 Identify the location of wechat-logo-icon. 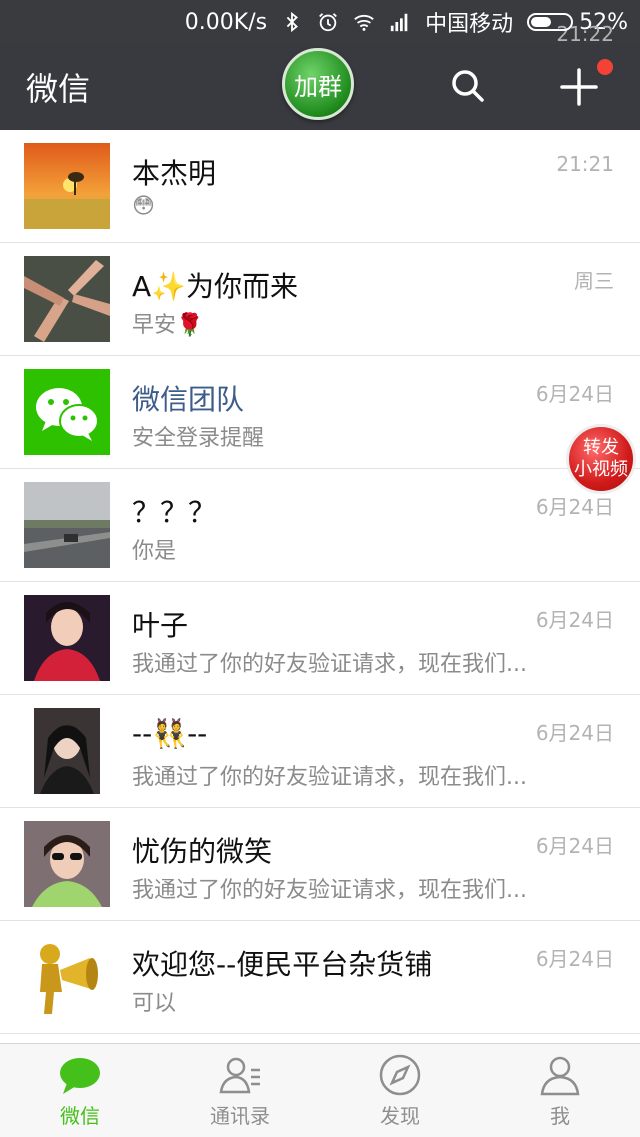
(67, 412).